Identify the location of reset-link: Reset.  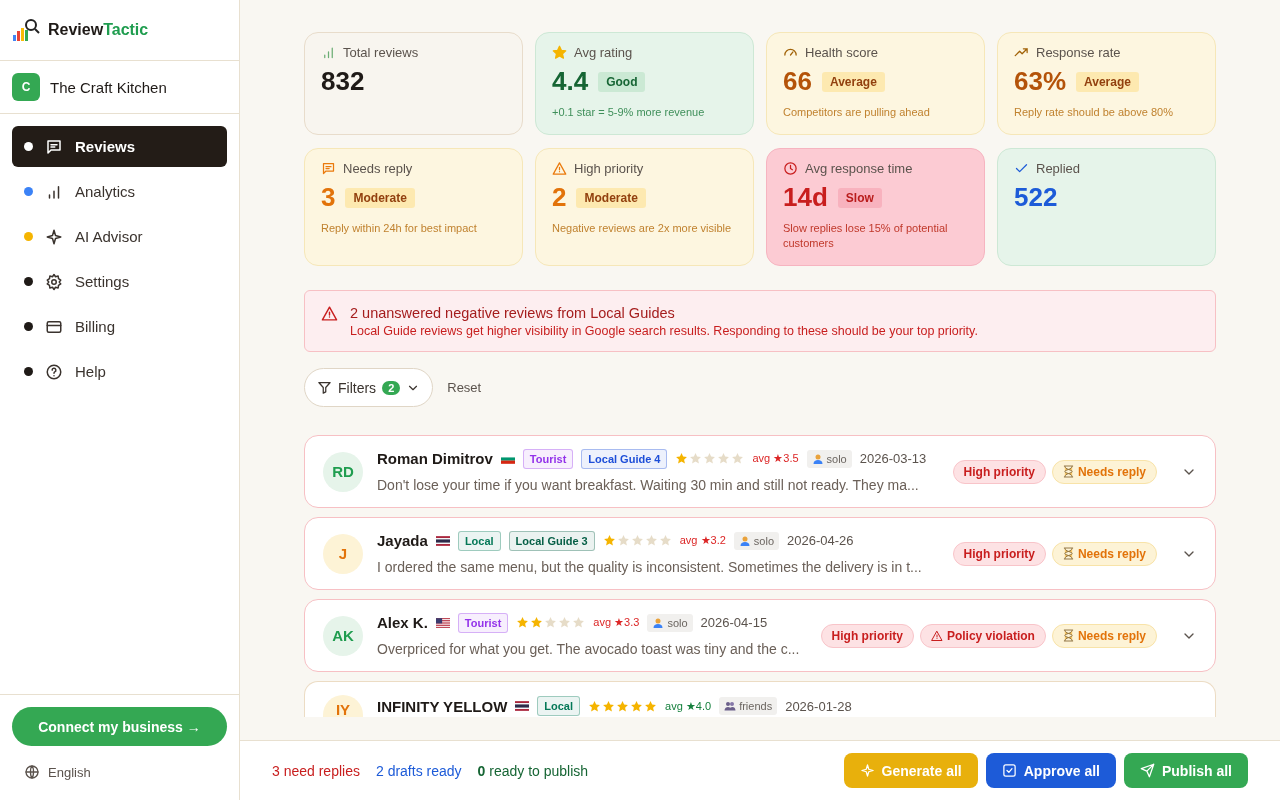
(464, 387).